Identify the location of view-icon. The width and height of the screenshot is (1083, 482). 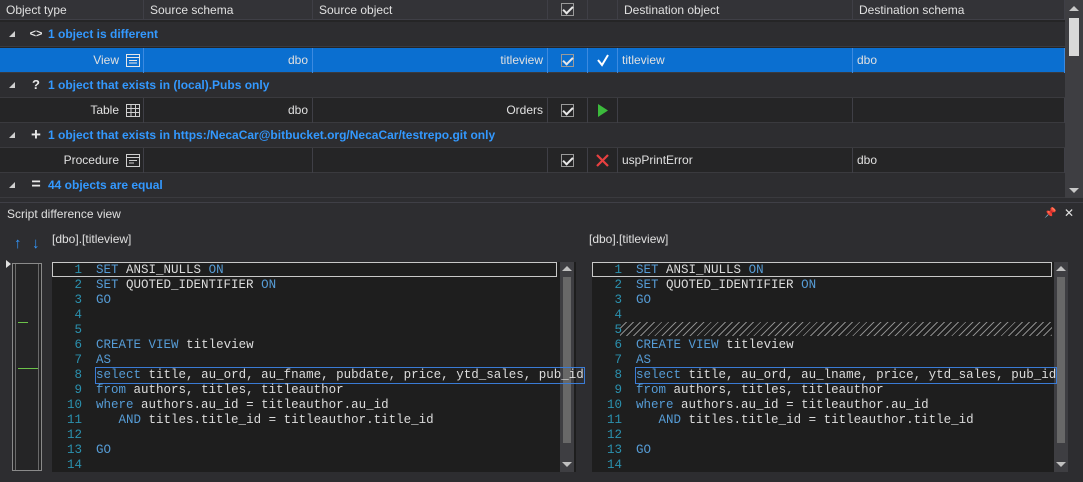
(133, 60).